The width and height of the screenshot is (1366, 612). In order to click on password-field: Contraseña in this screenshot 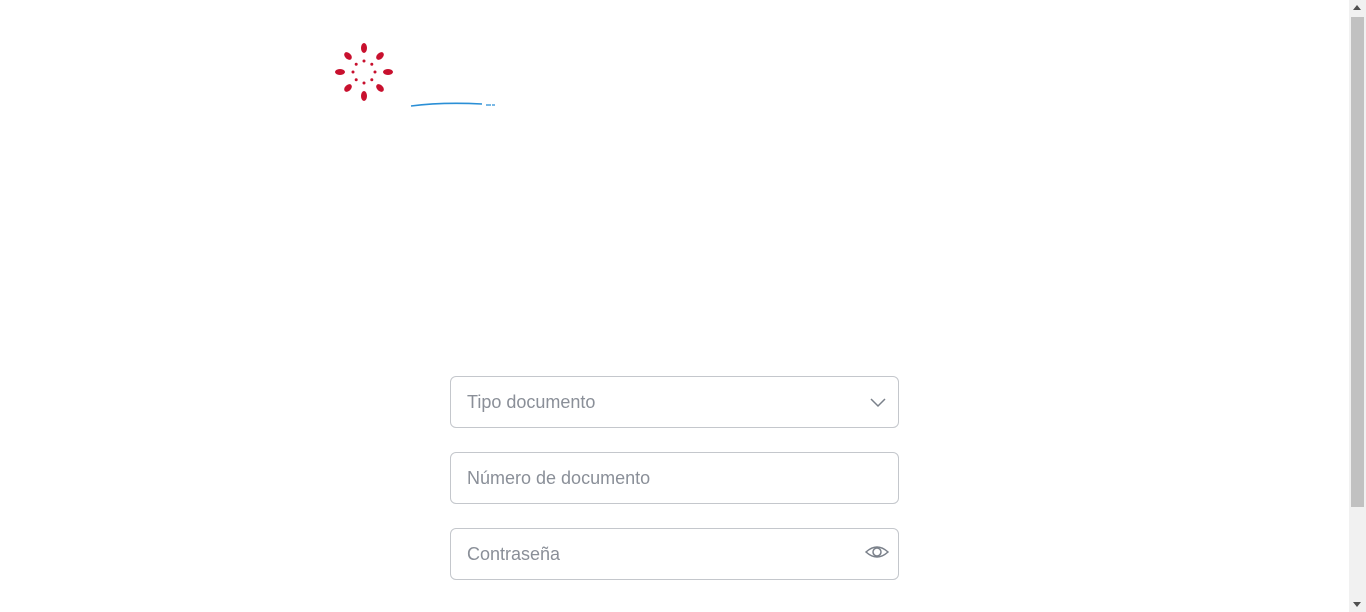, I will do `click(674, 554)`.